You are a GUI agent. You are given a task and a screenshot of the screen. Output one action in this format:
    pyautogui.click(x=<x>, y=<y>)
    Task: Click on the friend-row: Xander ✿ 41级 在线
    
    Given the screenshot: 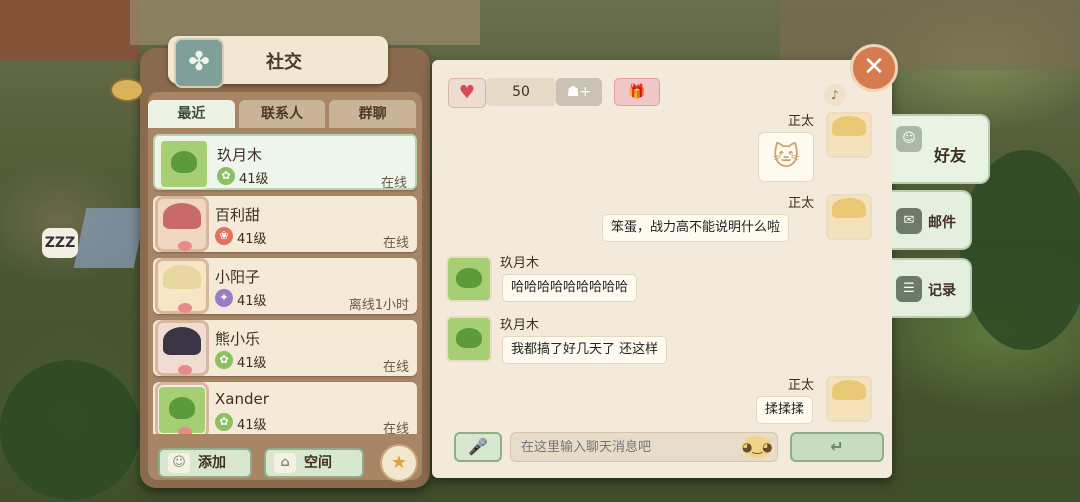 What is the action you would take?
    pyautogui.click(x=285, y=408)
    